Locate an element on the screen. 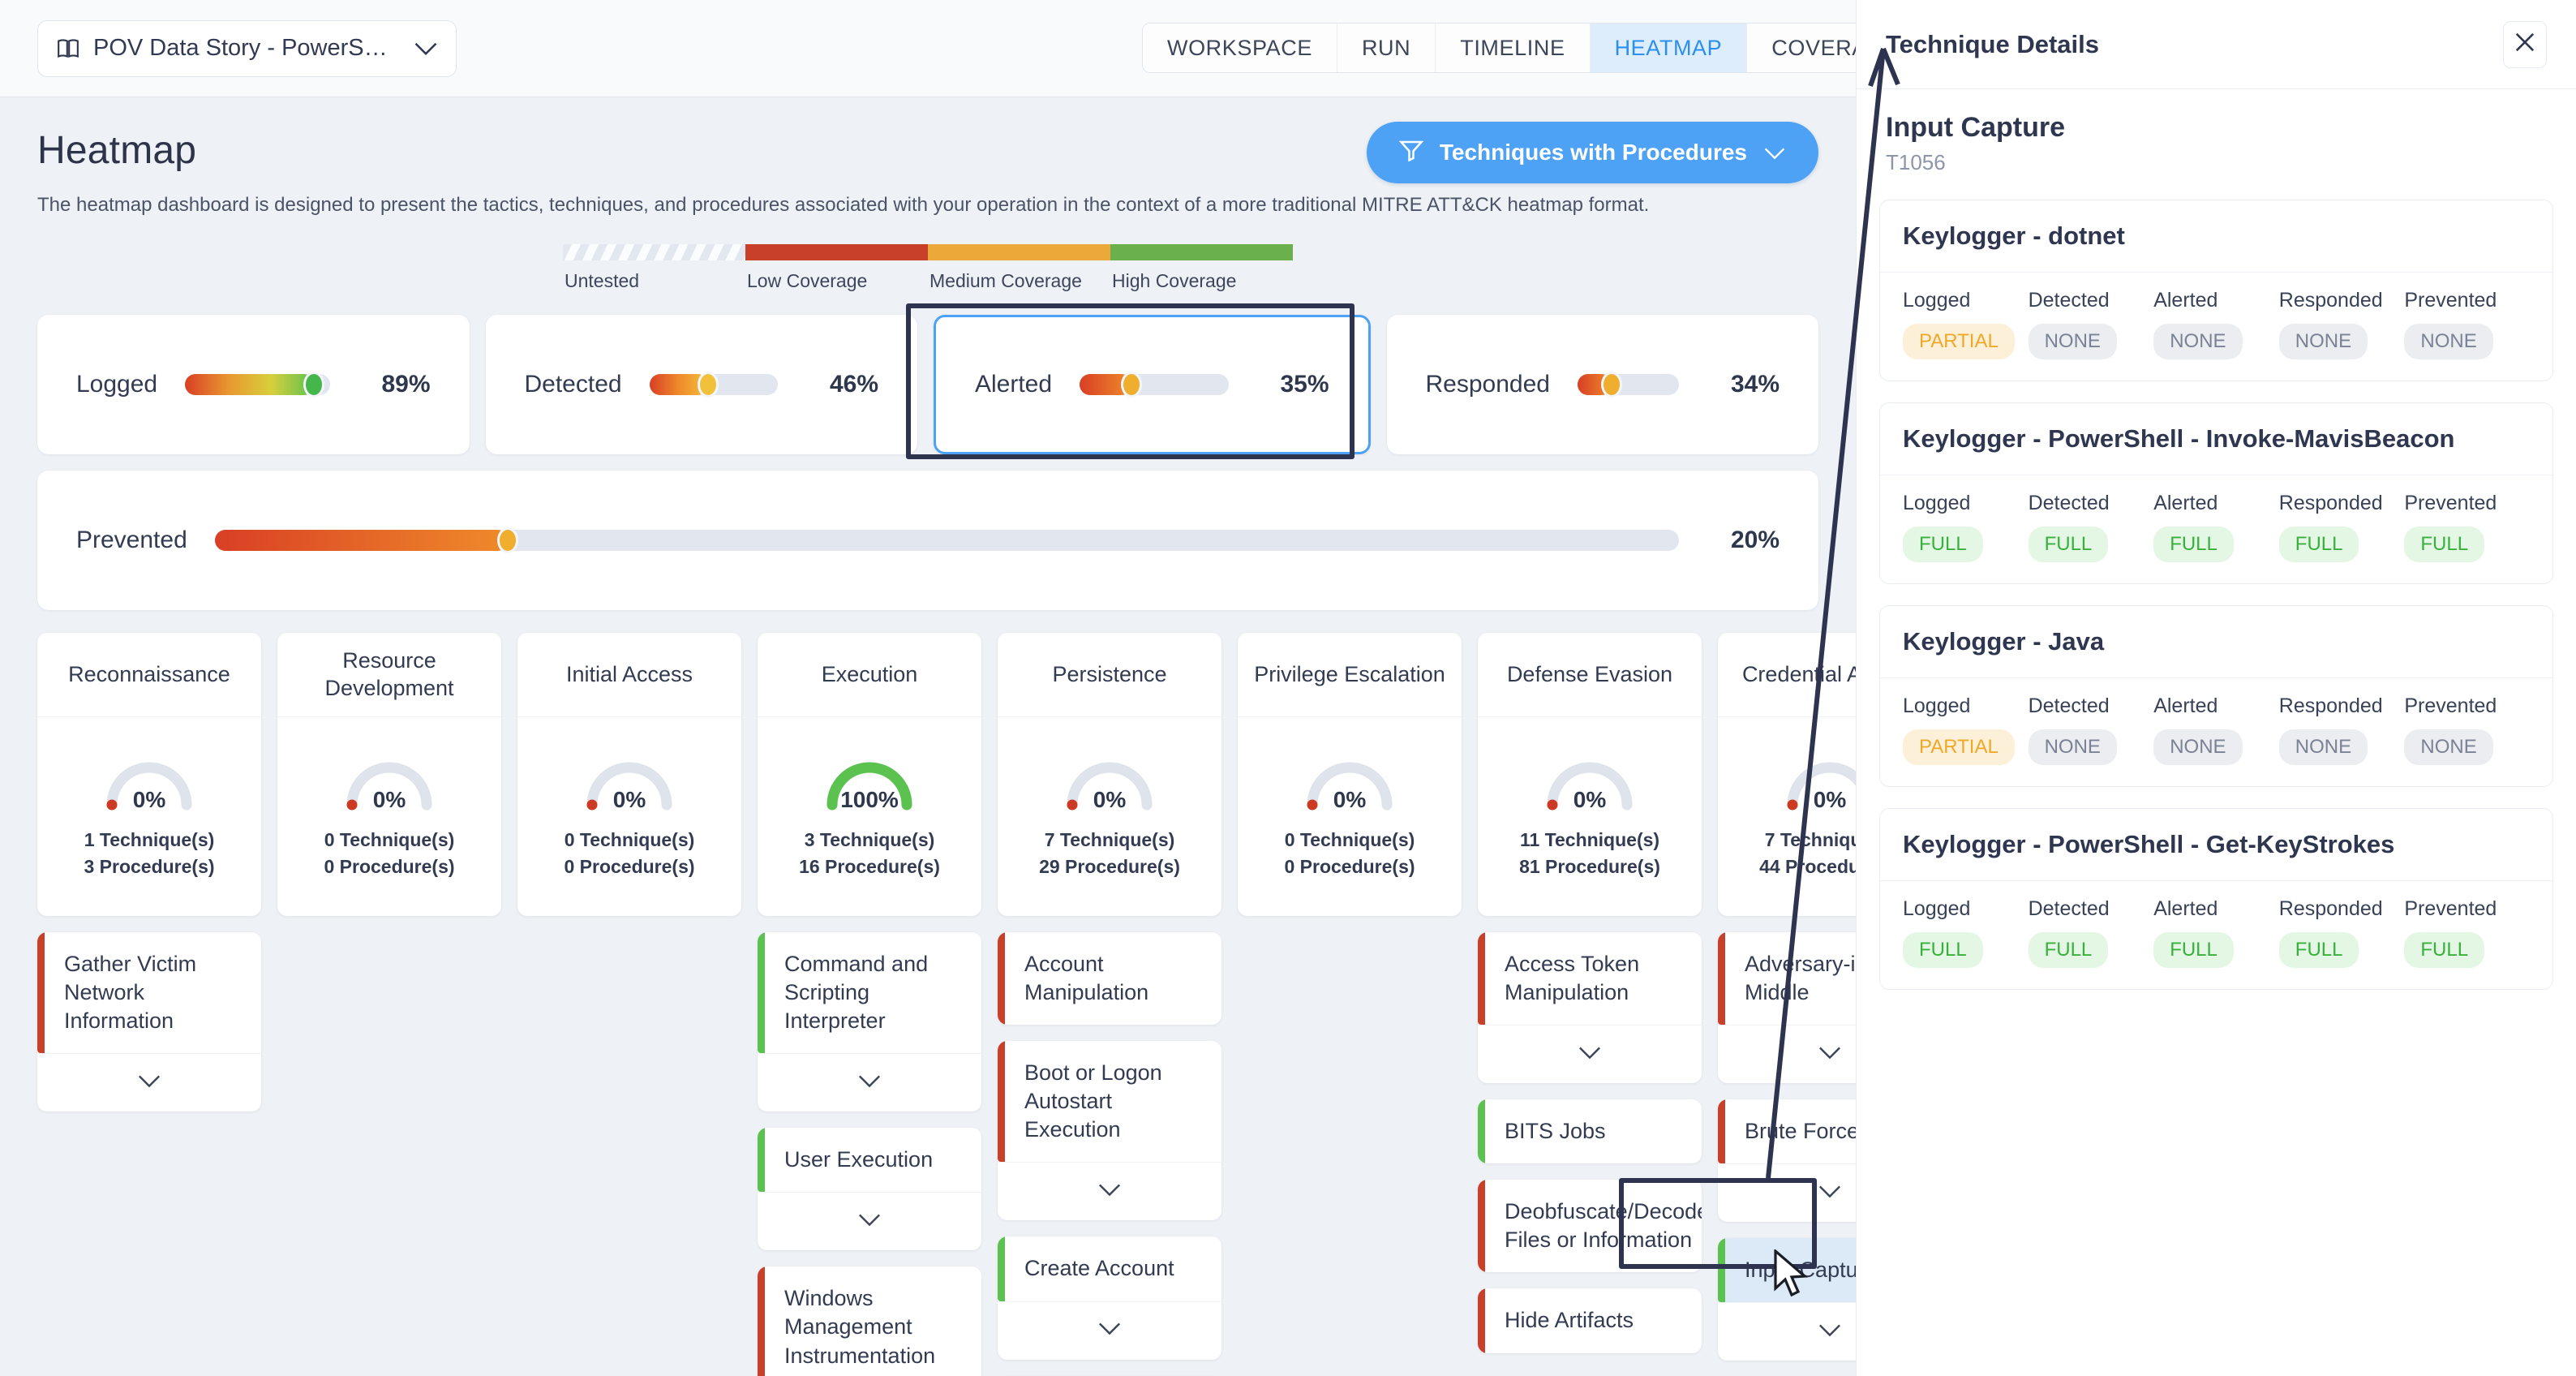 The width and height of the screenshot is (2576, 1376). metric-card-responded: Responded 34% is located at coordinates (1602, 384).